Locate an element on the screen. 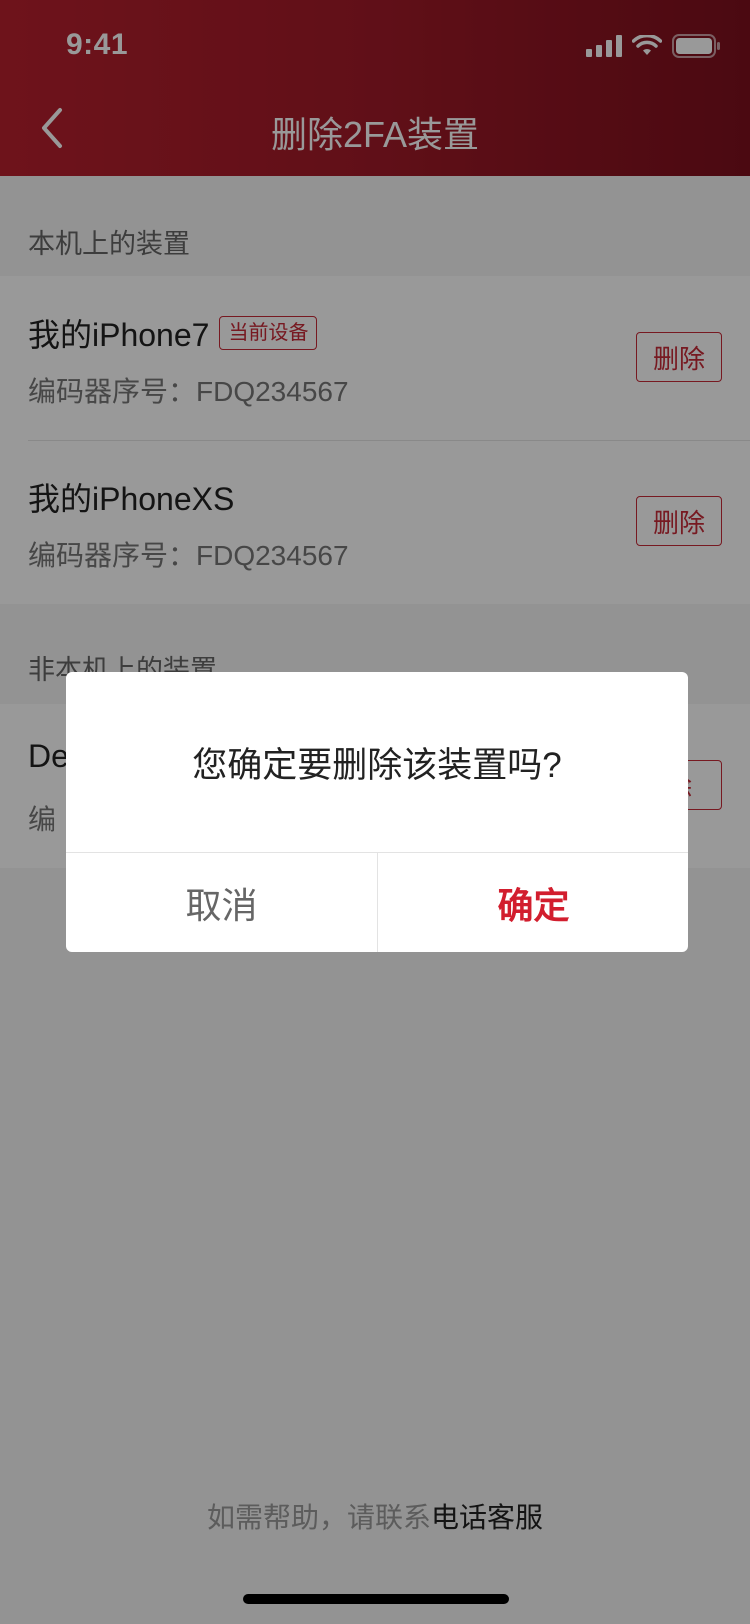  cancel-button: 取消 is located at coordinates (221, 902).